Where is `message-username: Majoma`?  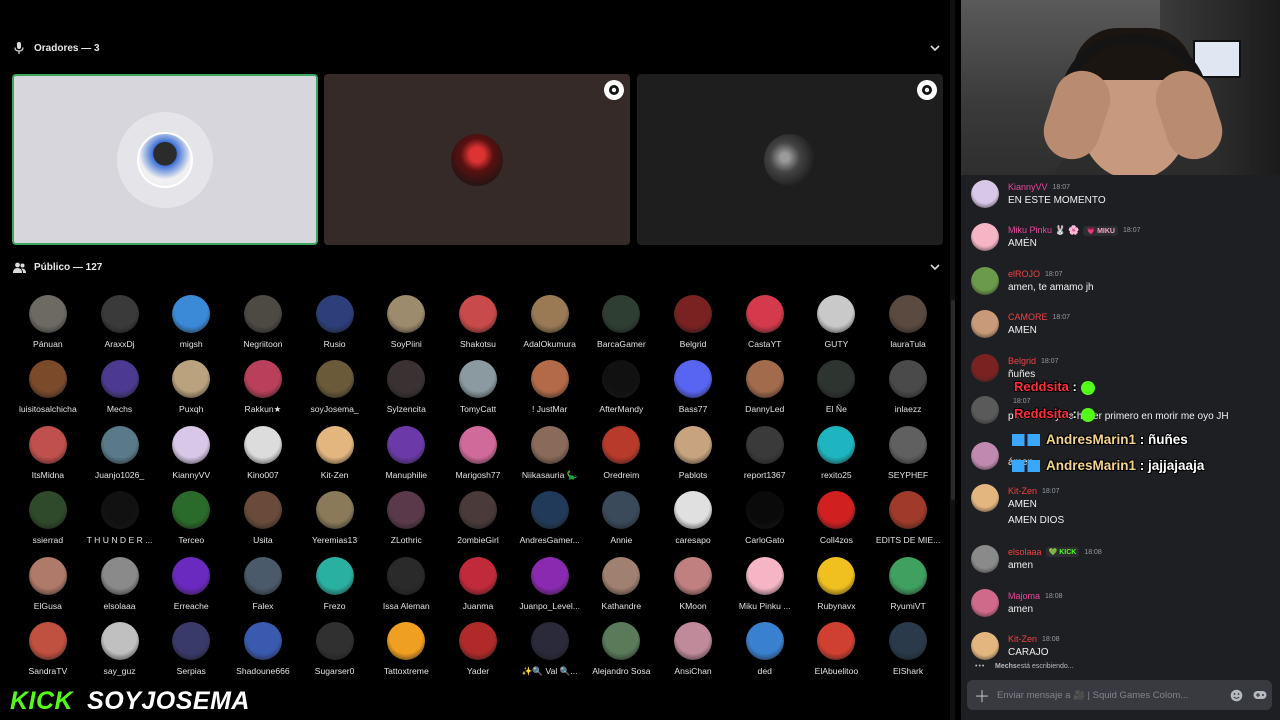
message-username: Majoma is located at coordinates (1024, 596).